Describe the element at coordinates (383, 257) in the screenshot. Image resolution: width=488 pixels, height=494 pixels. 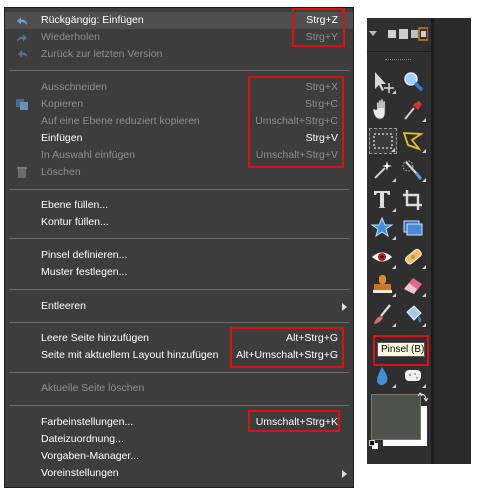
I see `red-eye-tool-icon` at that location.